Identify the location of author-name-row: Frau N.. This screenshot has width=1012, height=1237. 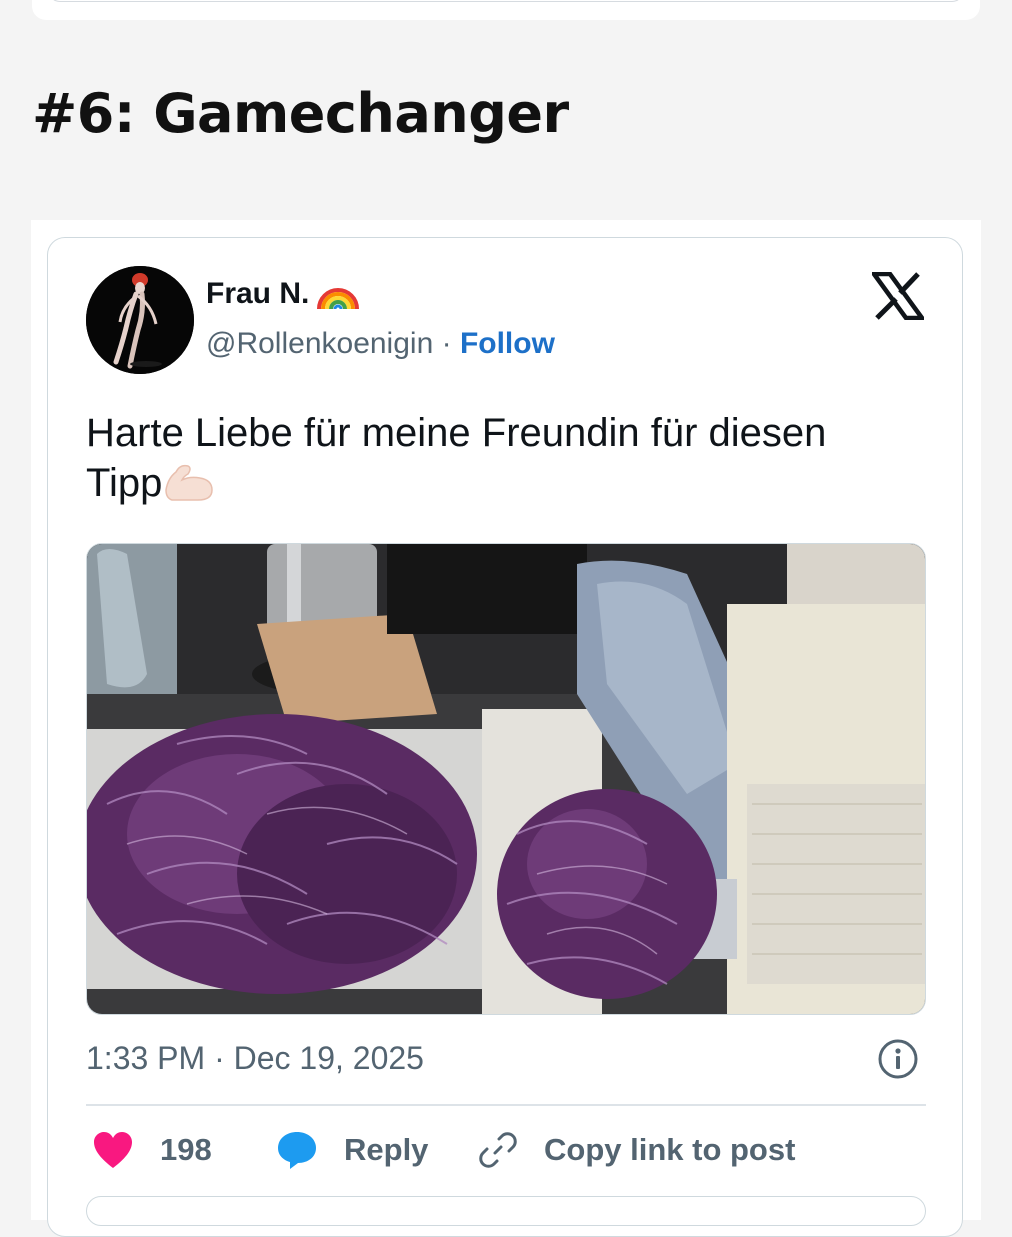
(283, 294).